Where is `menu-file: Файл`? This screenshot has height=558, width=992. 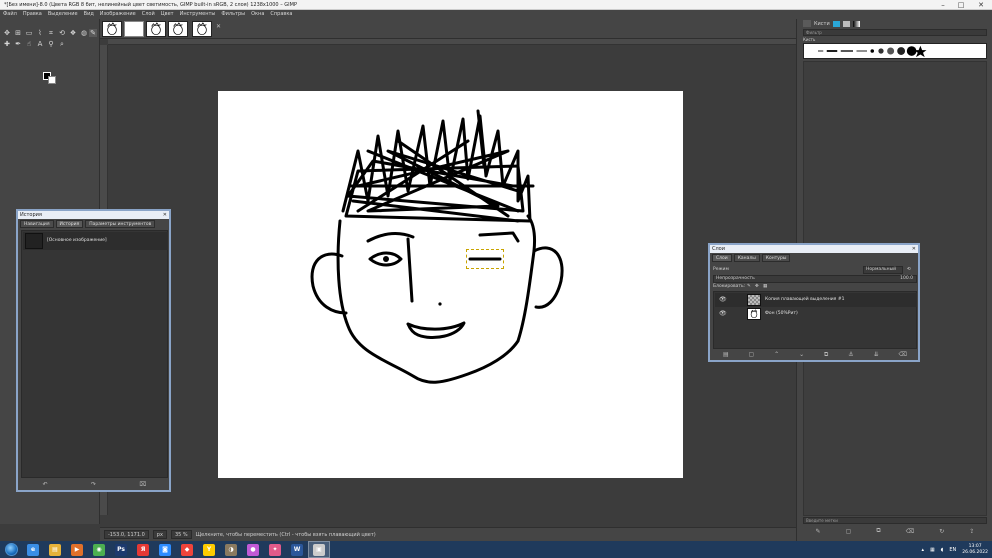 menu-file: Файл is located at coordinates (10, 14).